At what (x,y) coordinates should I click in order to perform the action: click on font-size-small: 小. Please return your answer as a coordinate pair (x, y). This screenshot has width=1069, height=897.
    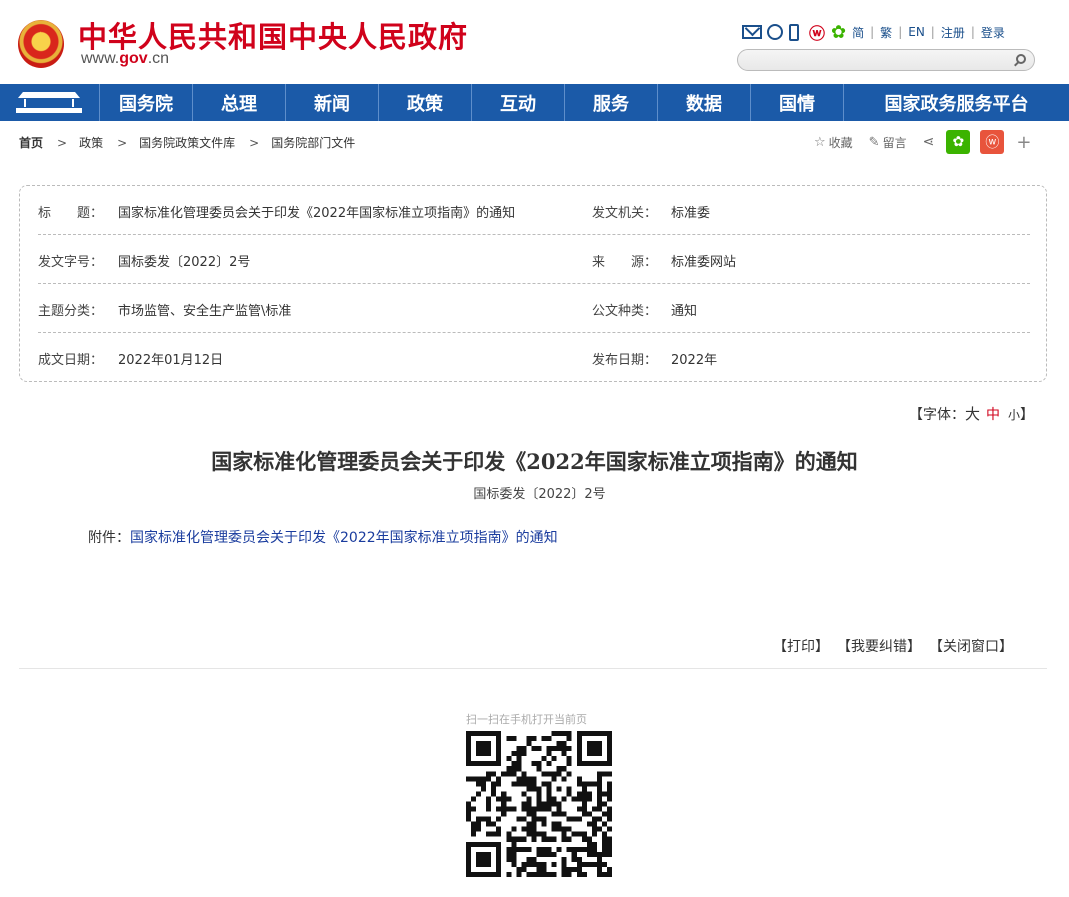
    Looking at the image, I should click on (1014, 415).